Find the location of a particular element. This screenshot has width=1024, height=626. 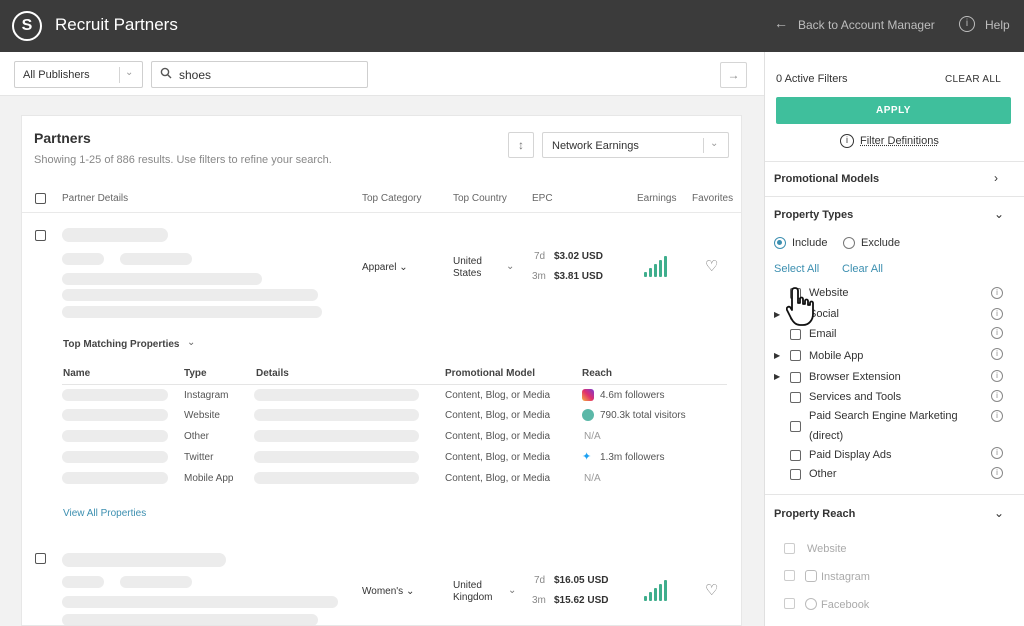

sort-select: Network Earnings ⌄ is located at coordinates (635, 145).